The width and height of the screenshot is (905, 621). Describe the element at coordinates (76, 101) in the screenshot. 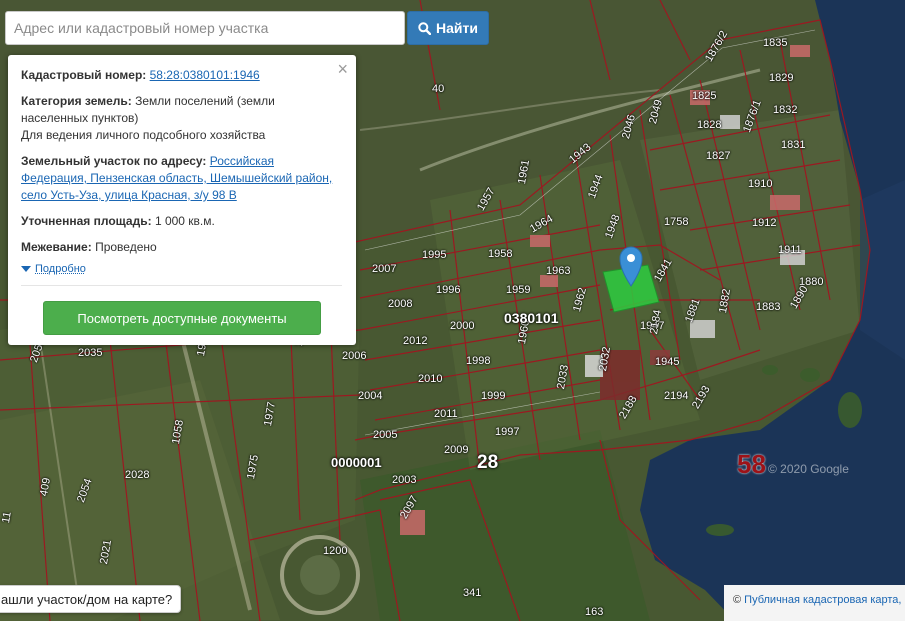

I see `category-label: Категория земель:` at that location.